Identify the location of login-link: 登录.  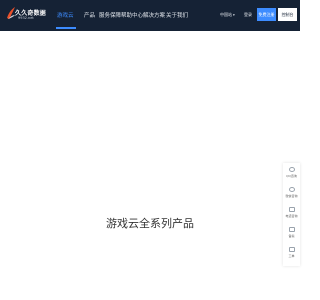
(248, 15).